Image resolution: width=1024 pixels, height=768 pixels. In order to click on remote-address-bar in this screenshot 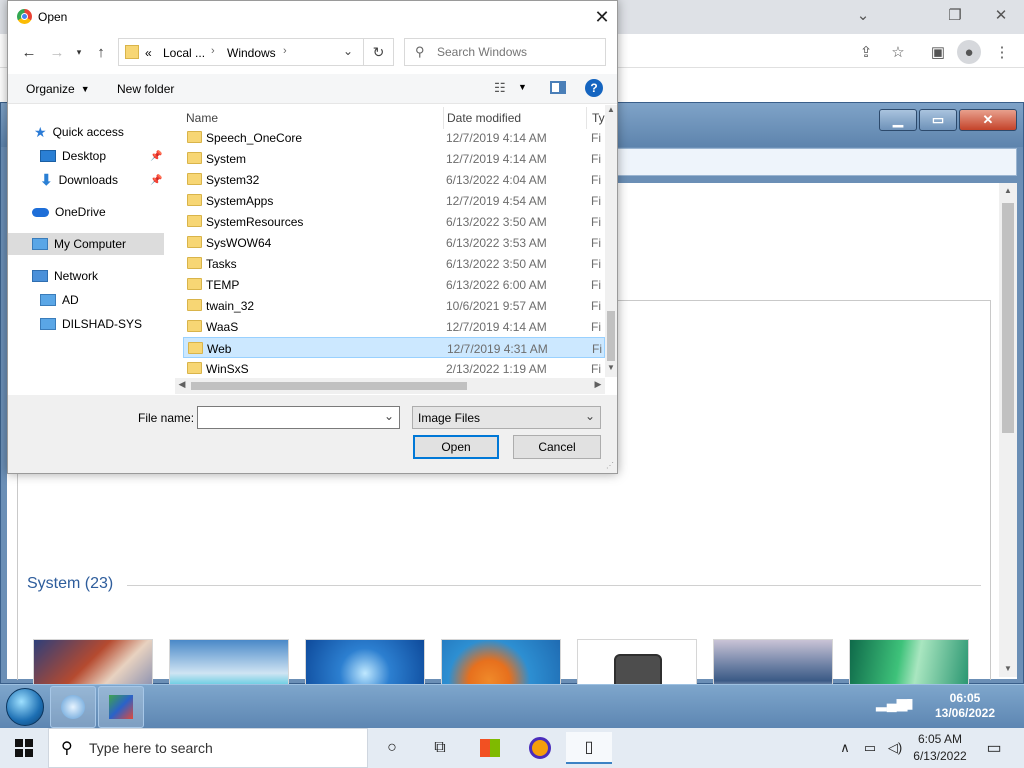, I will do `click(817, 162)`.